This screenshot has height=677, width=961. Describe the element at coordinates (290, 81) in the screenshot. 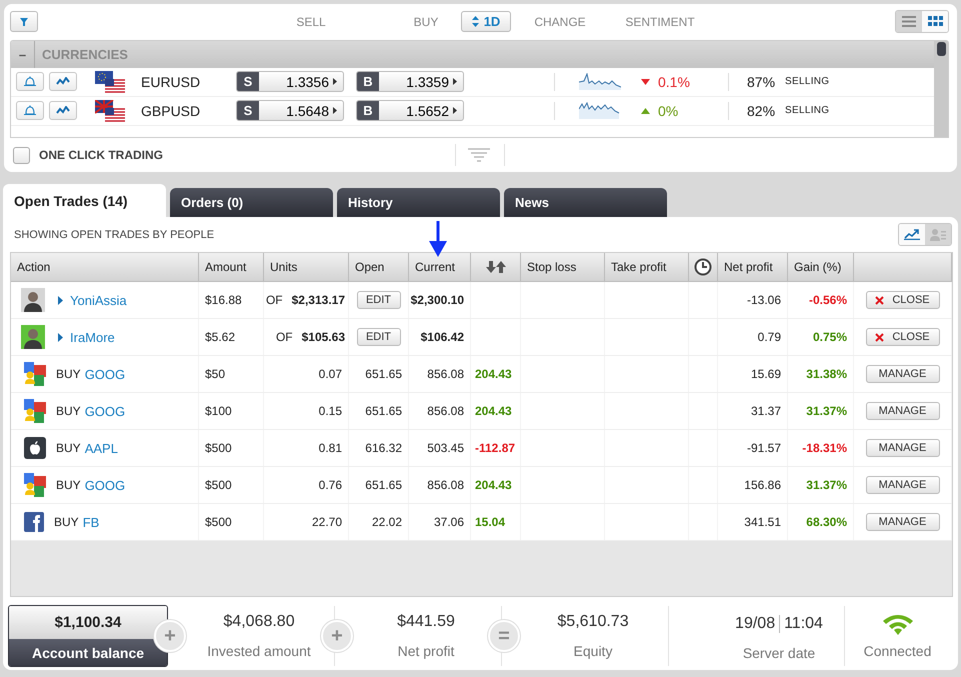

I see `sell-button: S 1.3356` at that location.